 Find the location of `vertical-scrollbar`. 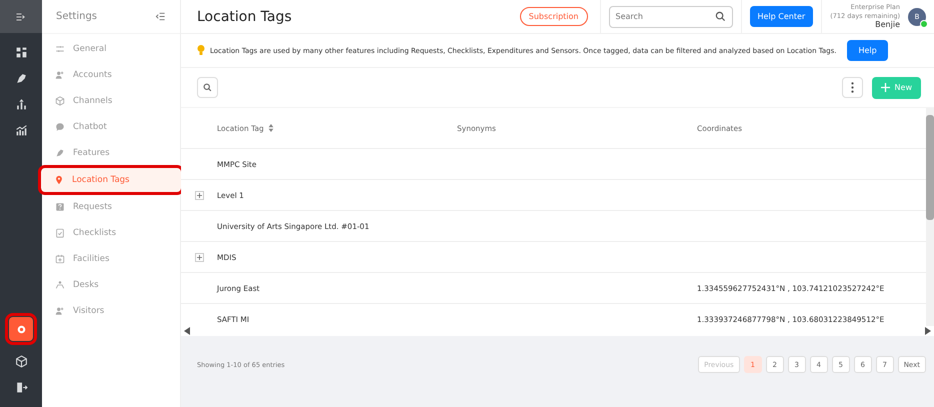

vertical-scrollbar is located at coordinates (930, 217).